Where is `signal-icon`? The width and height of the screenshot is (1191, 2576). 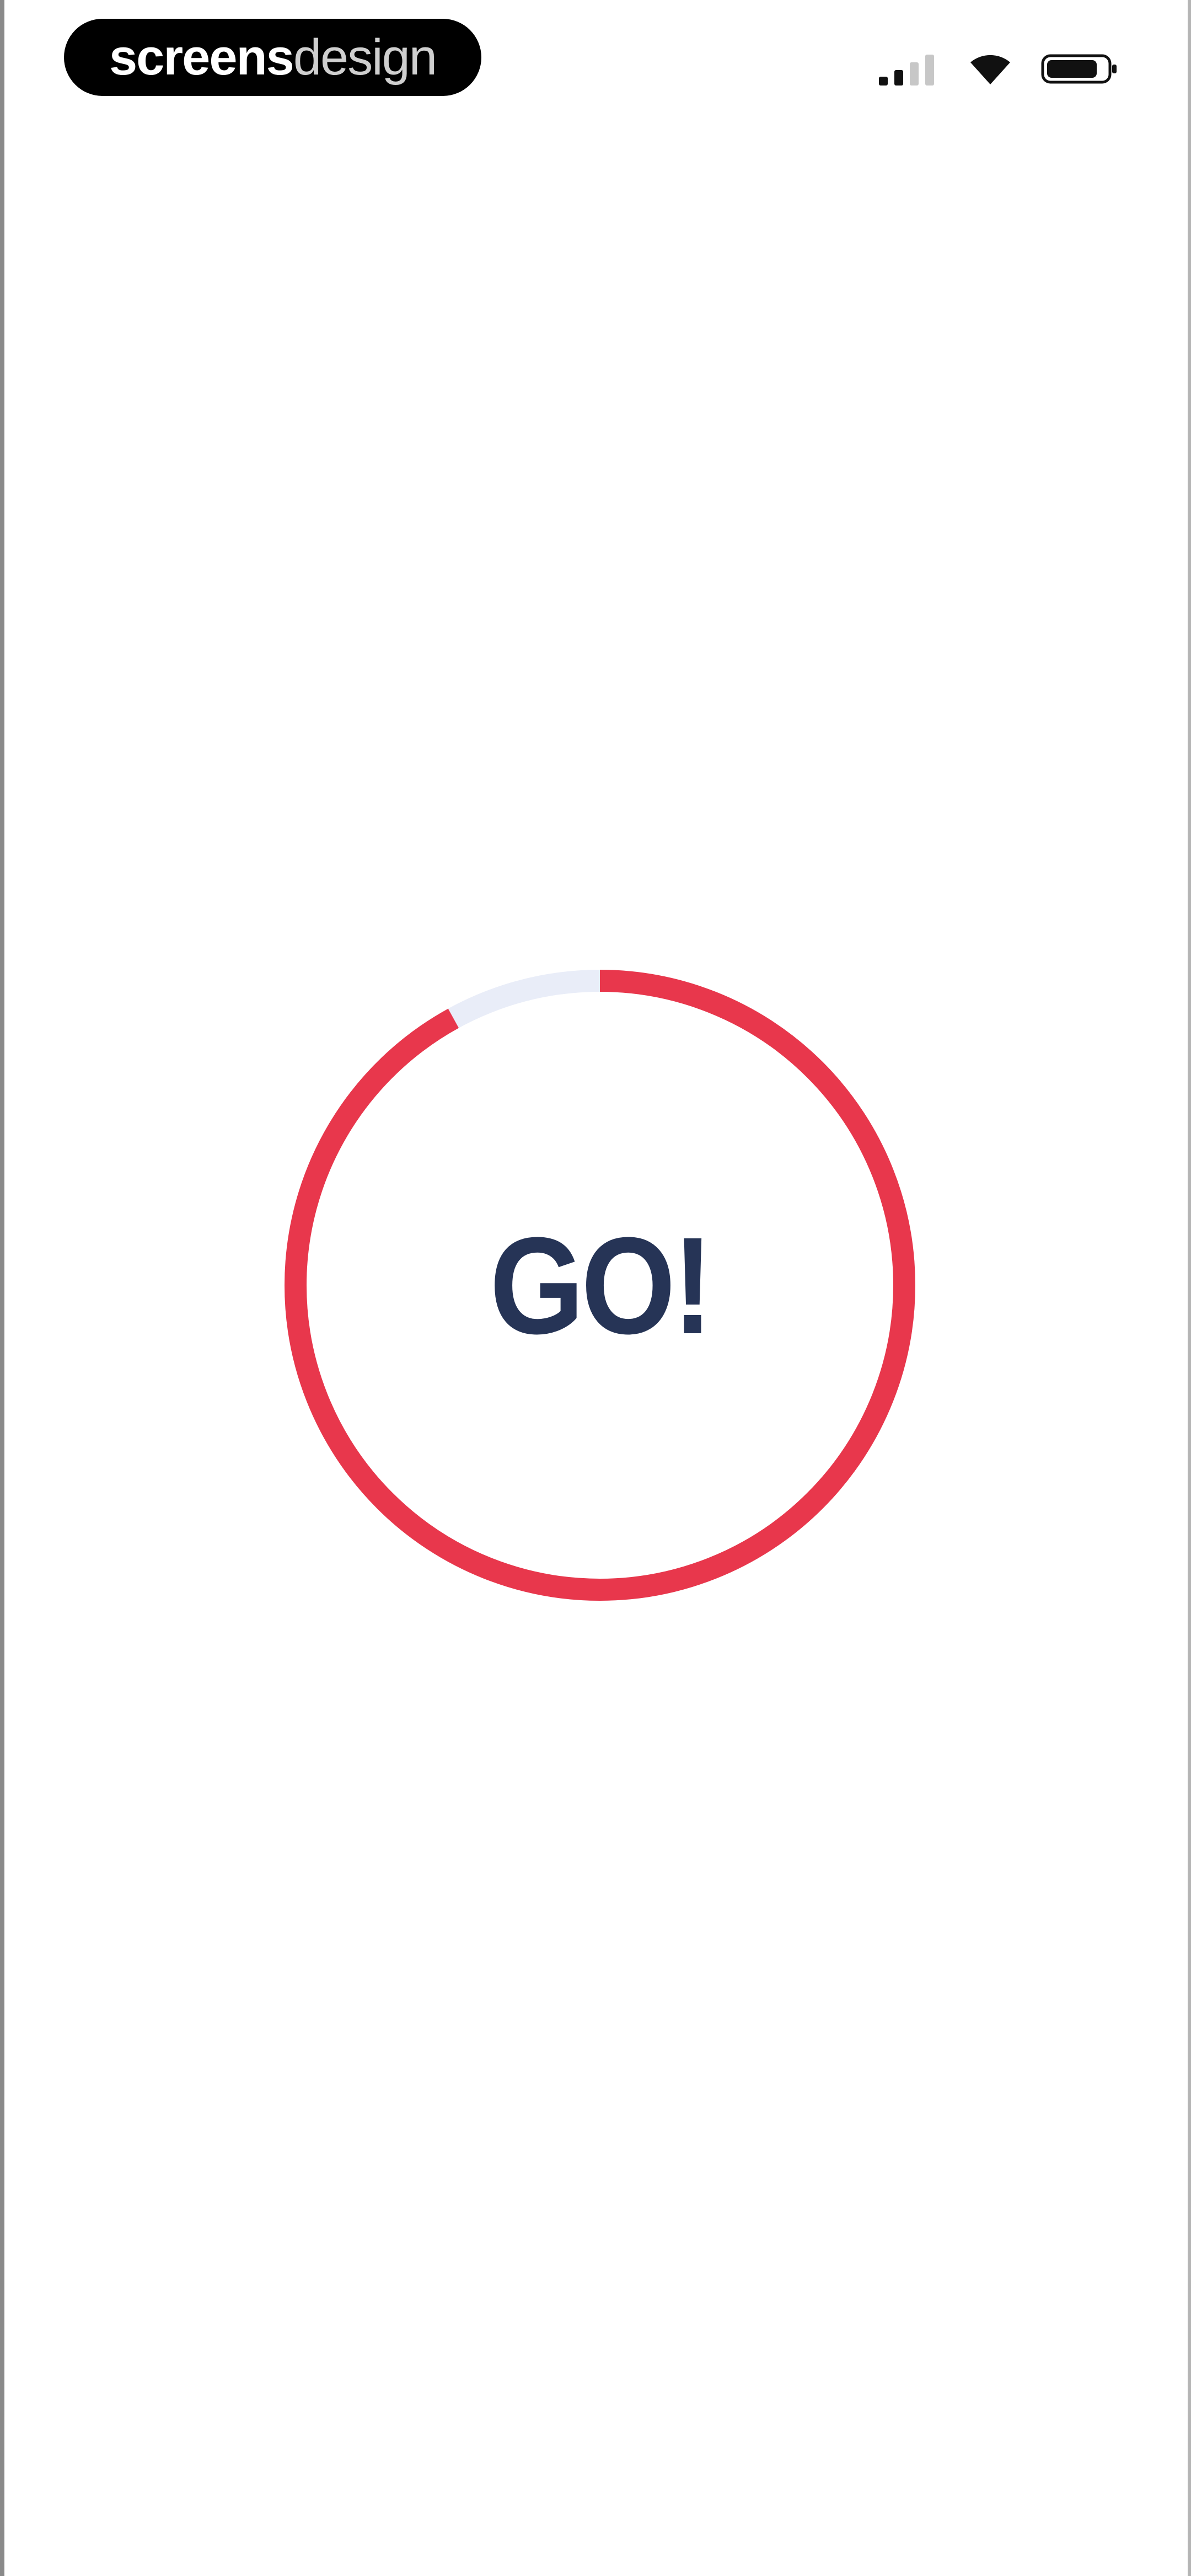 signal-icon is located at coordinates (907, 70).